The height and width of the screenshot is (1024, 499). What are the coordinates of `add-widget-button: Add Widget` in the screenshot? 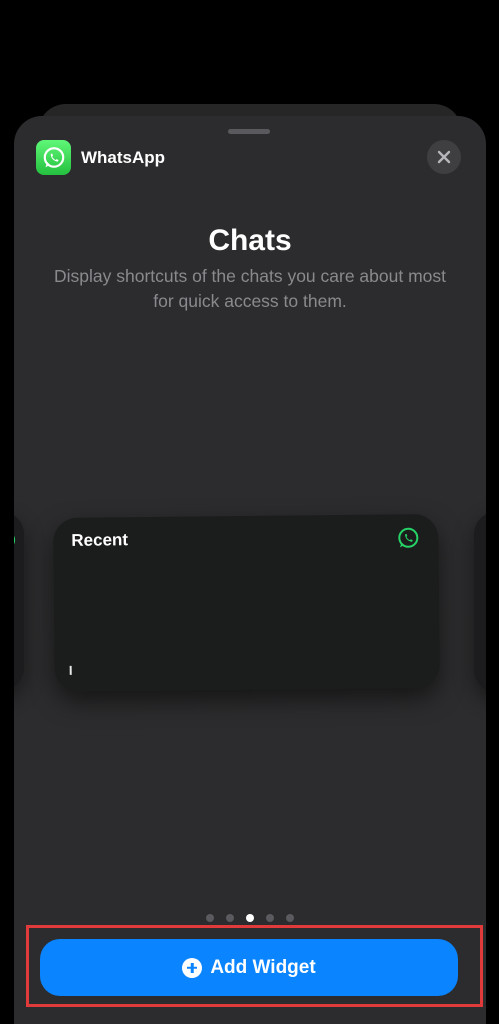 It's located at (249, 967).